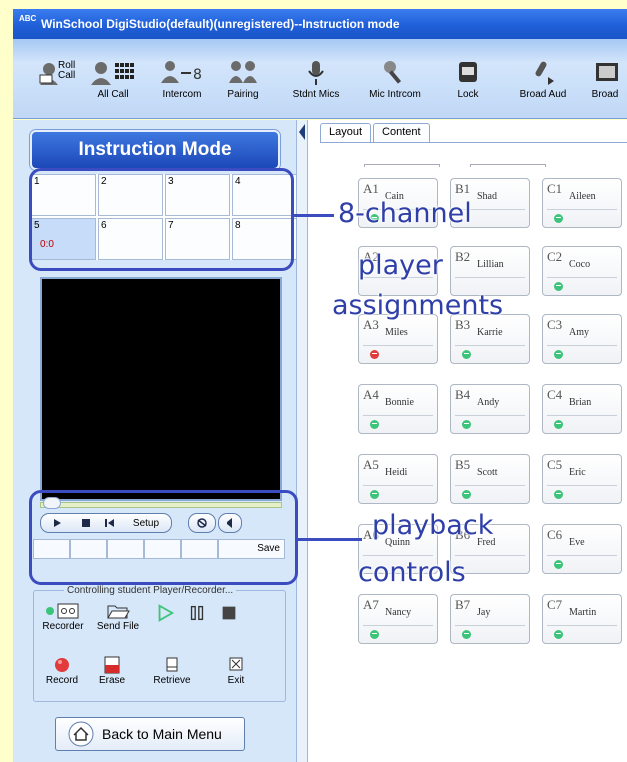 The image size is (627, 762). I want to click on send-file-button: Send File, so click(118, 616).